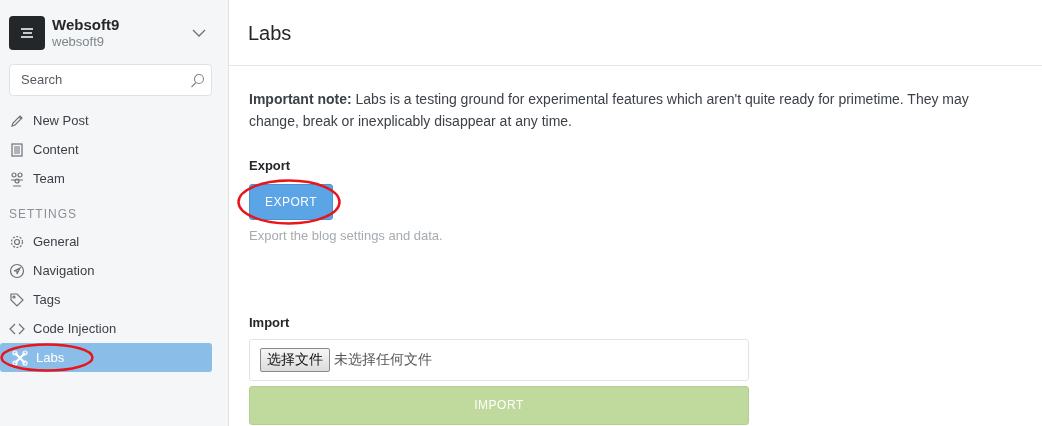 The width and height of the screenshot is (1042, 426). I want to click on file-upload-field: 选择文件 未选择任何文件, so click(499, 359).